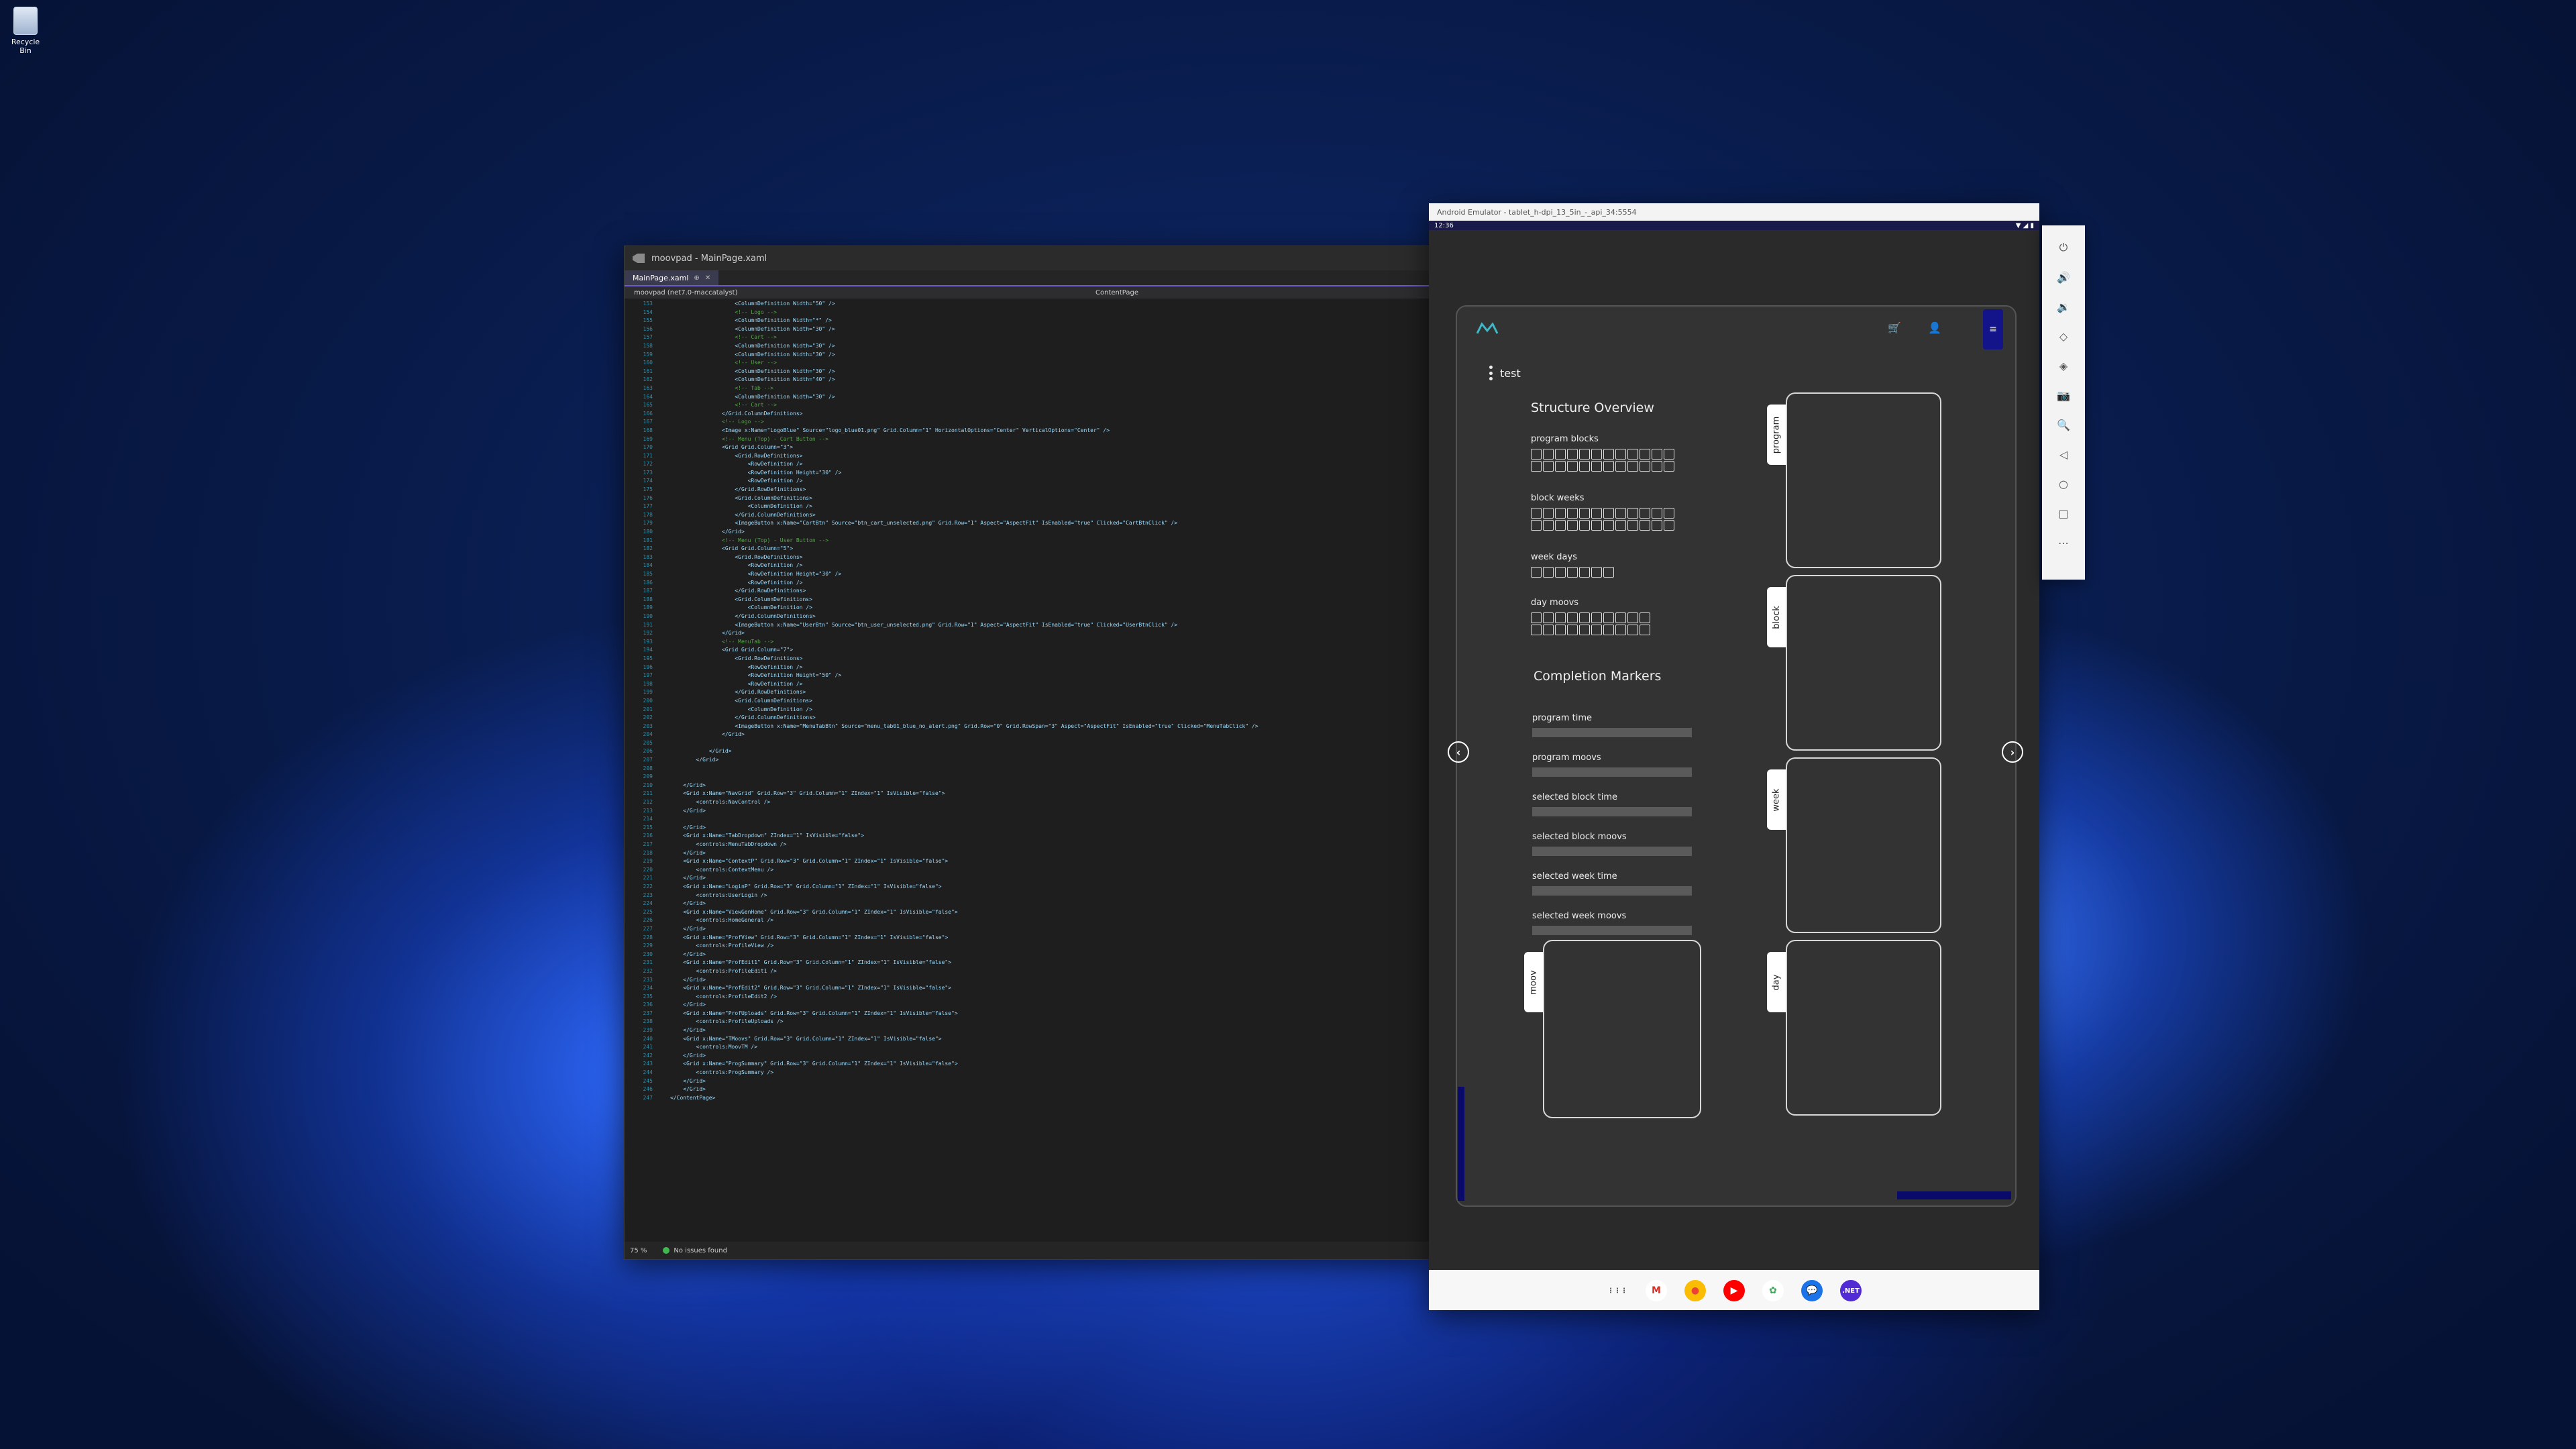 The width and height of the screenshot is (2576, 1449). Describe the element at coordinates (2063, 513) in the screenshot. I see `emulator-control-icon: □` at that location.